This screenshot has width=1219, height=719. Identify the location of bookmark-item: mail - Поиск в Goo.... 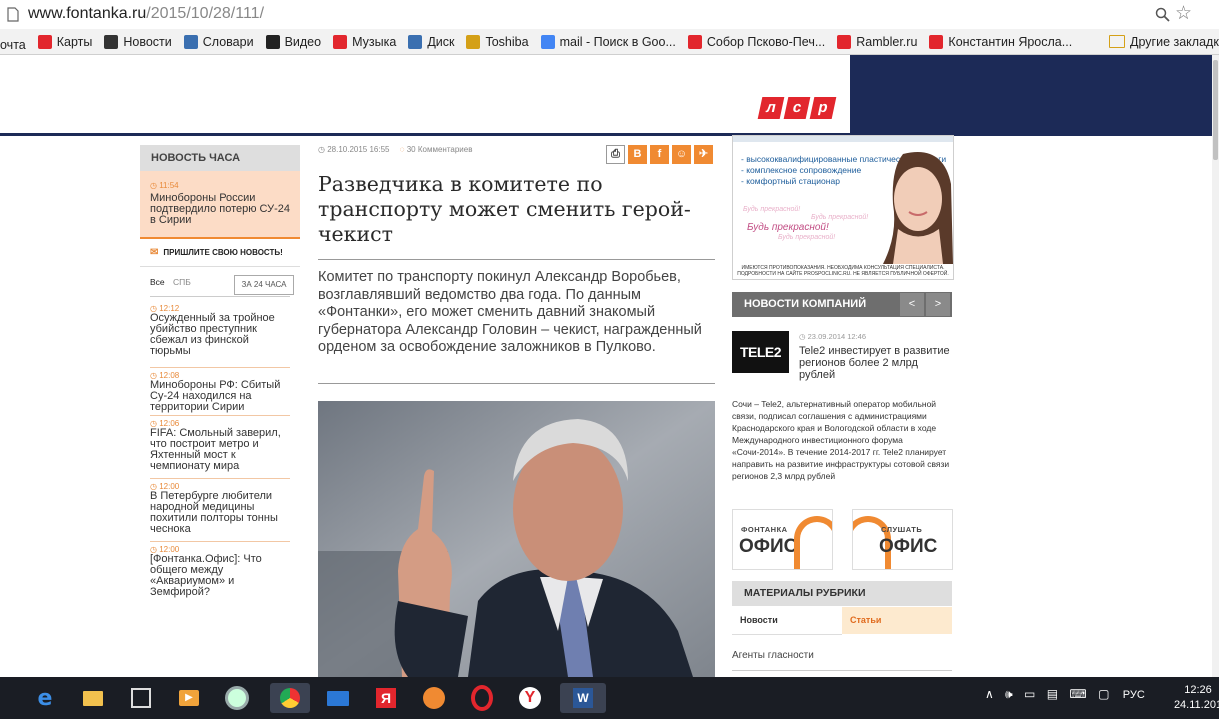
(608, 41).